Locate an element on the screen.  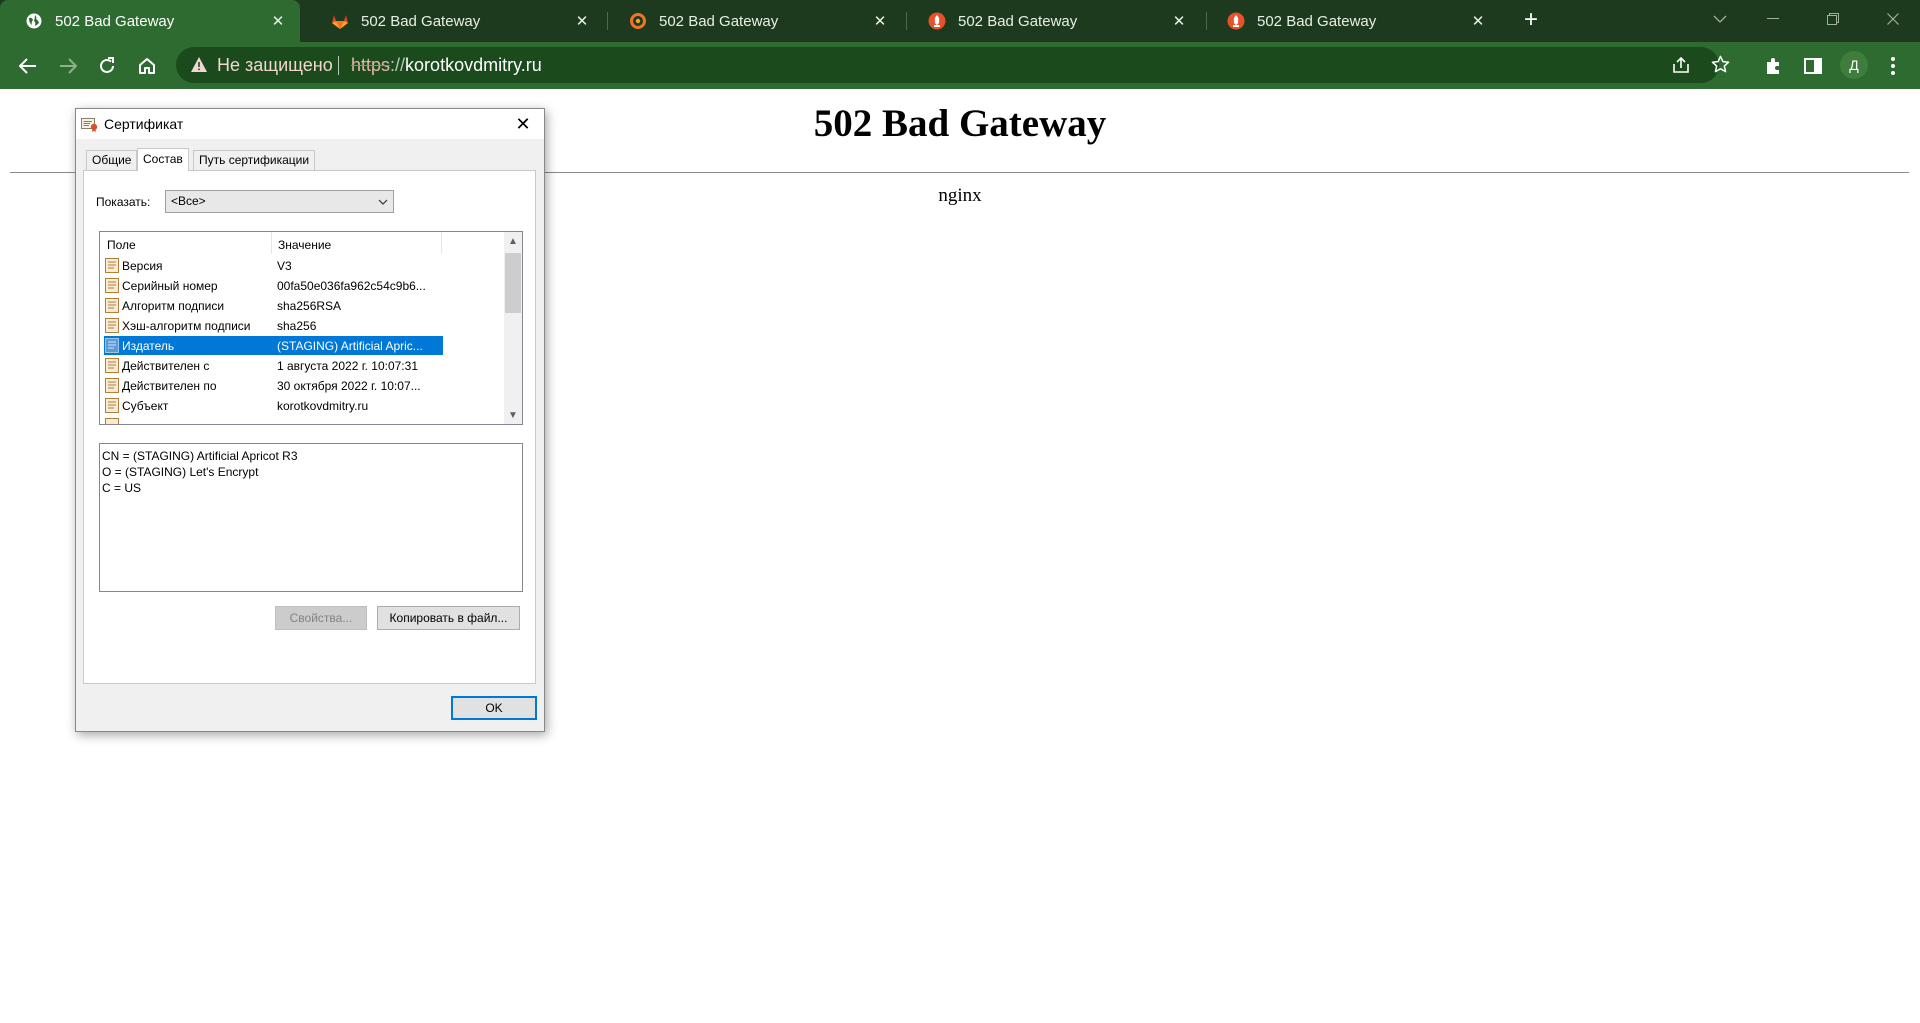
field-row: Субъект korotkovdmitry.ru is located at coordinates (273, 405).